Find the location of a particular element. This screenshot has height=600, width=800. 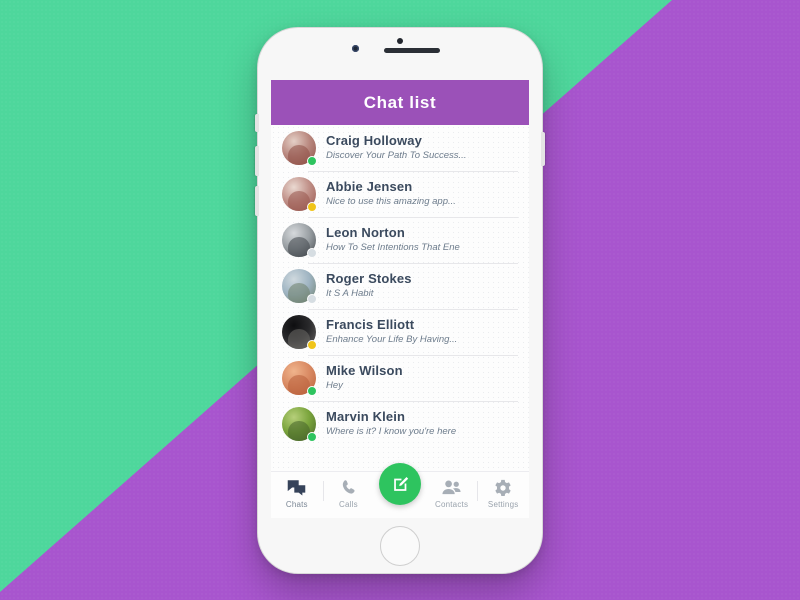

chat-message-preview: Hey is located at coordinates (334, 385).